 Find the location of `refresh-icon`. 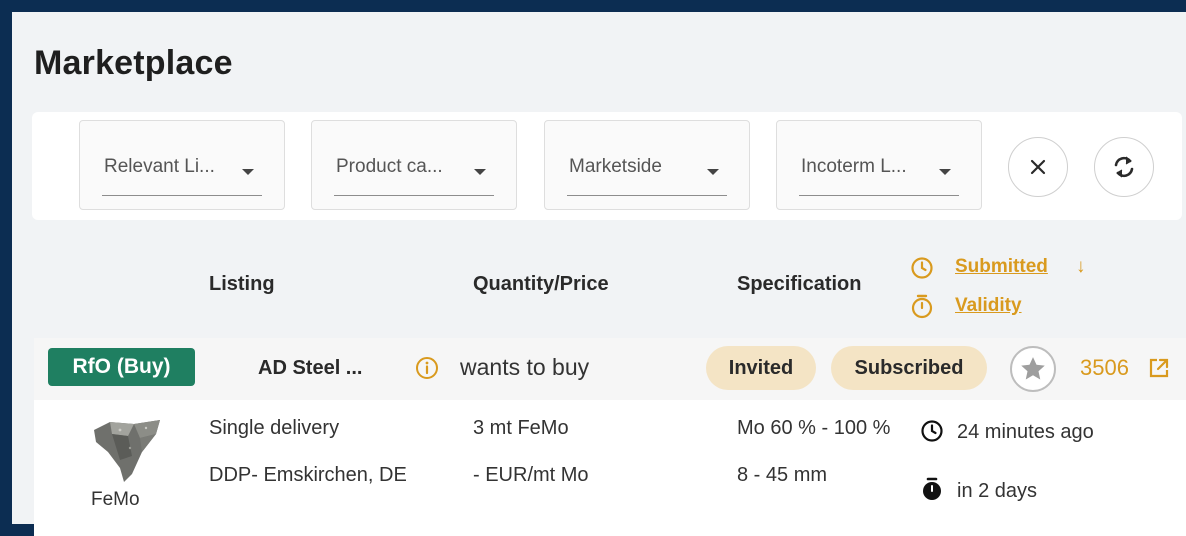

refresh-icon is located at coordinates (1124, 167).